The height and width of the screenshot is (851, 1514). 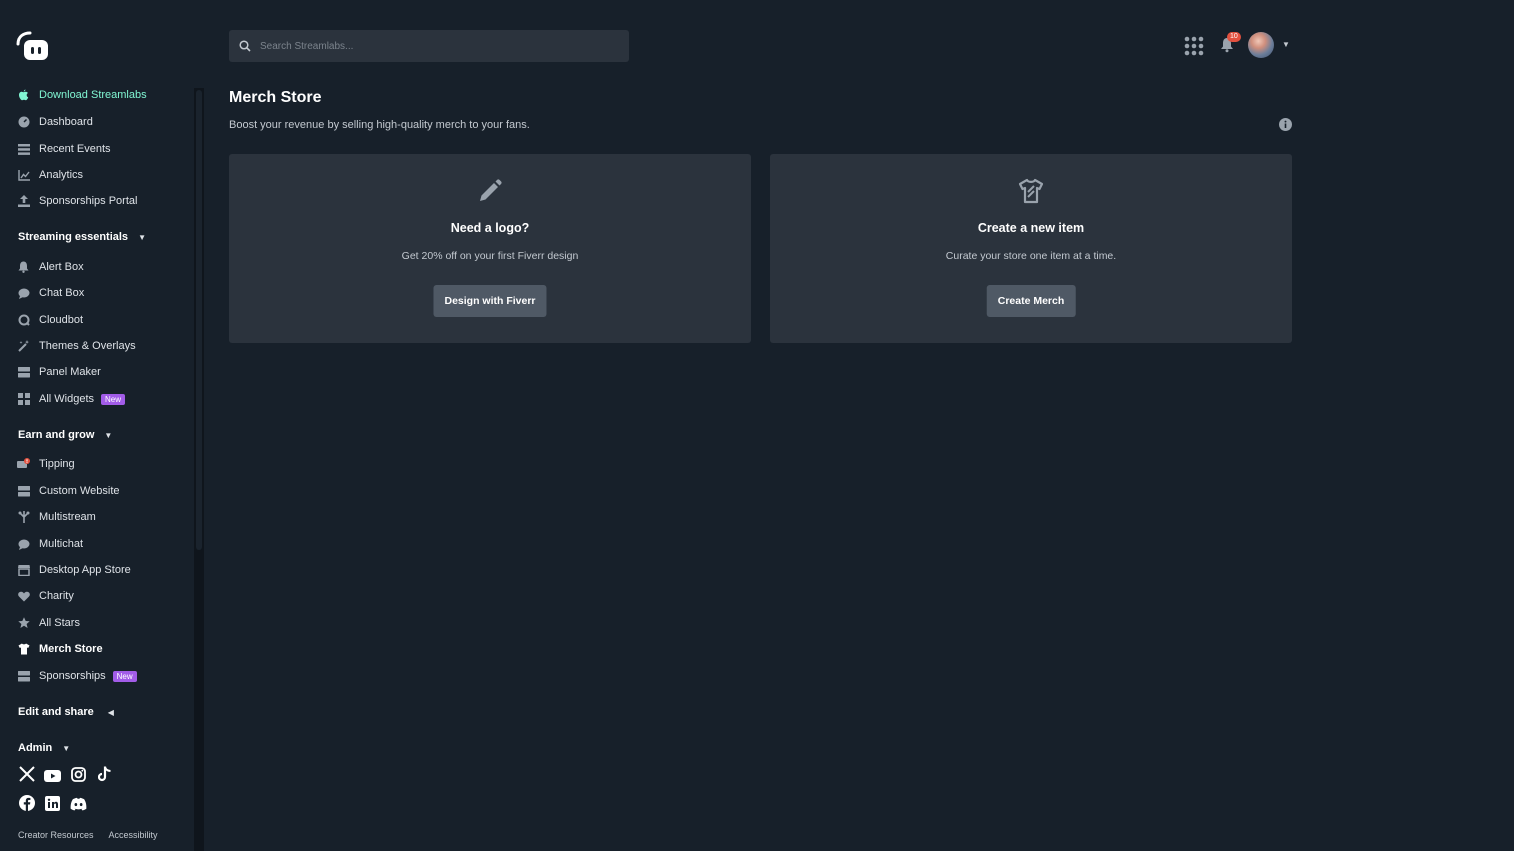 I want to click on website-icon, so click(x=23, y=491).